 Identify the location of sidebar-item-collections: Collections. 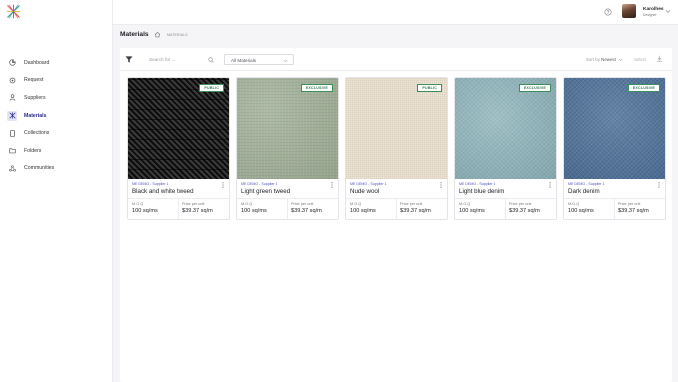
(56, 133).